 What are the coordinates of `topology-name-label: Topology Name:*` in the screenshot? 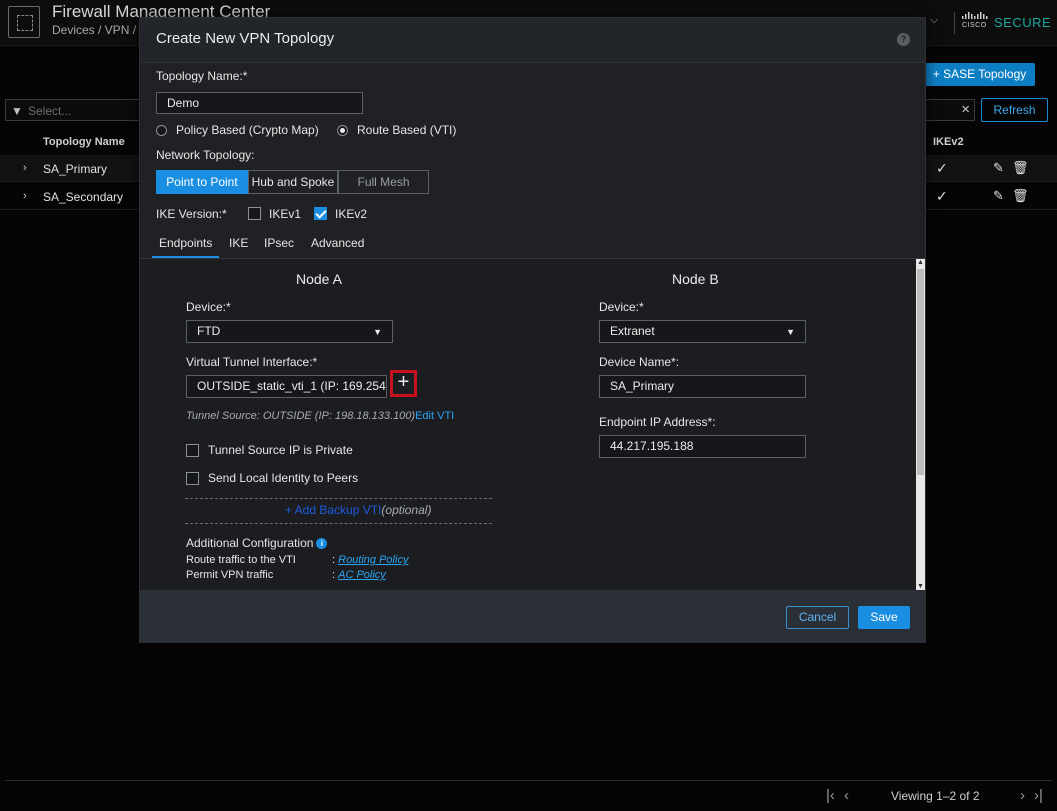 It's located at (202, 76).